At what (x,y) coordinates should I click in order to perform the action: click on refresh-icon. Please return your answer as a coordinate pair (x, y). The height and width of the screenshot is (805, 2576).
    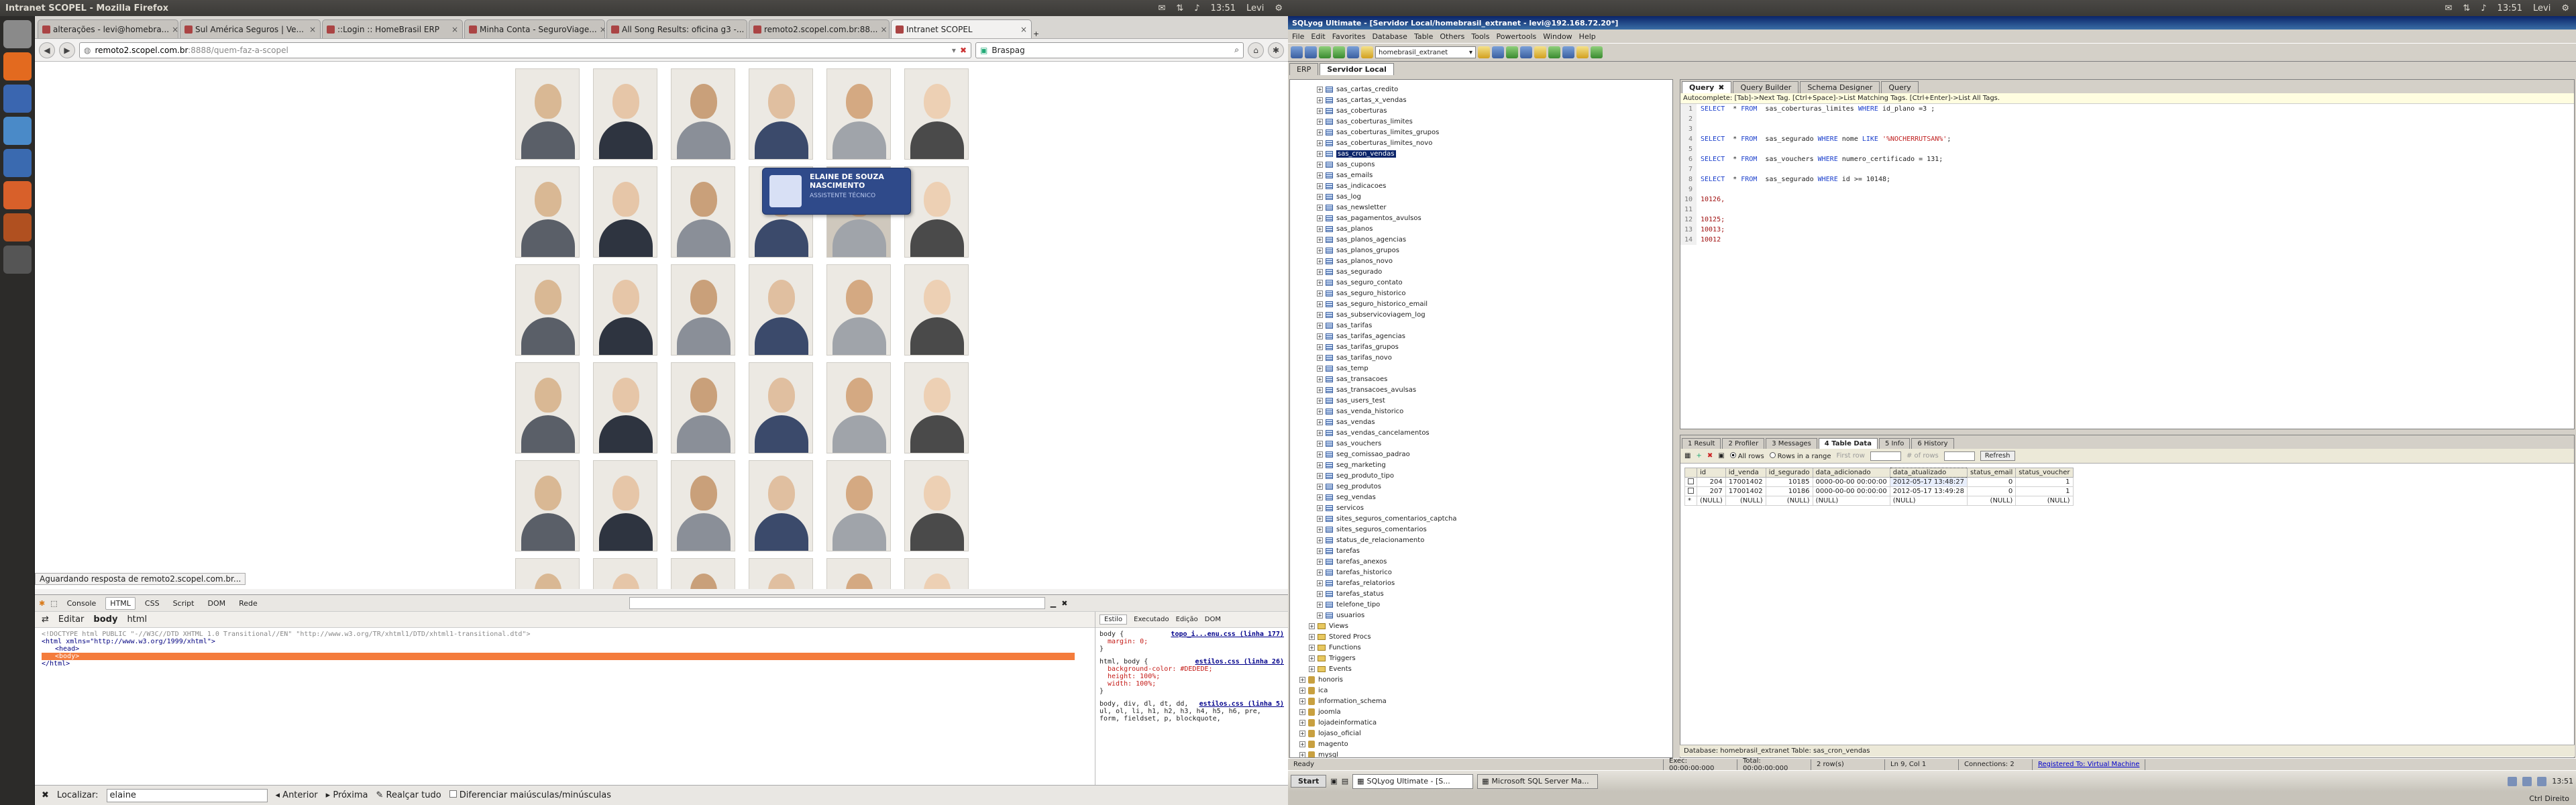
    Looking at the image, I should click on (1367, 52).